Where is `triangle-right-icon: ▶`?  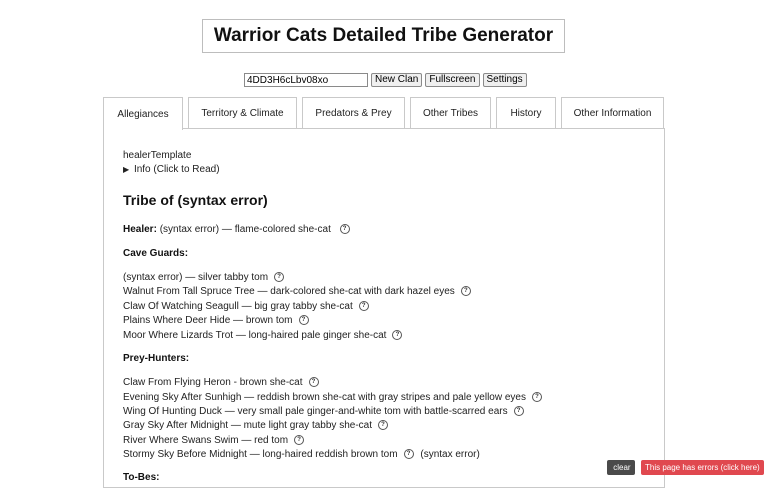 triangle-right-icon: ▶ is located at coordinates (126, 169).